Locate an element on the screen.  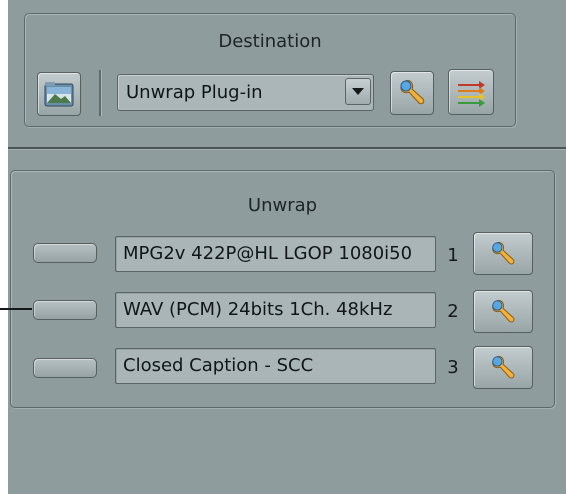
destination-plugin-select: Unwrap Plug-in is located at coordinates (245, 92).